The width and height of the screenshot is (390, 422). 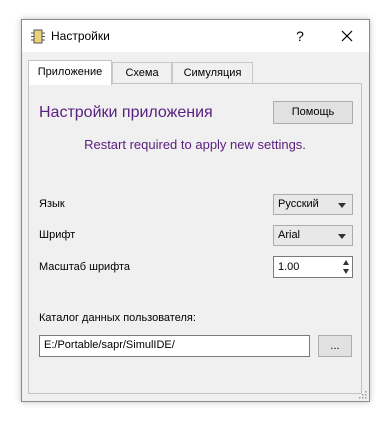 I want to click on close-button, so click(x=347, y=36).